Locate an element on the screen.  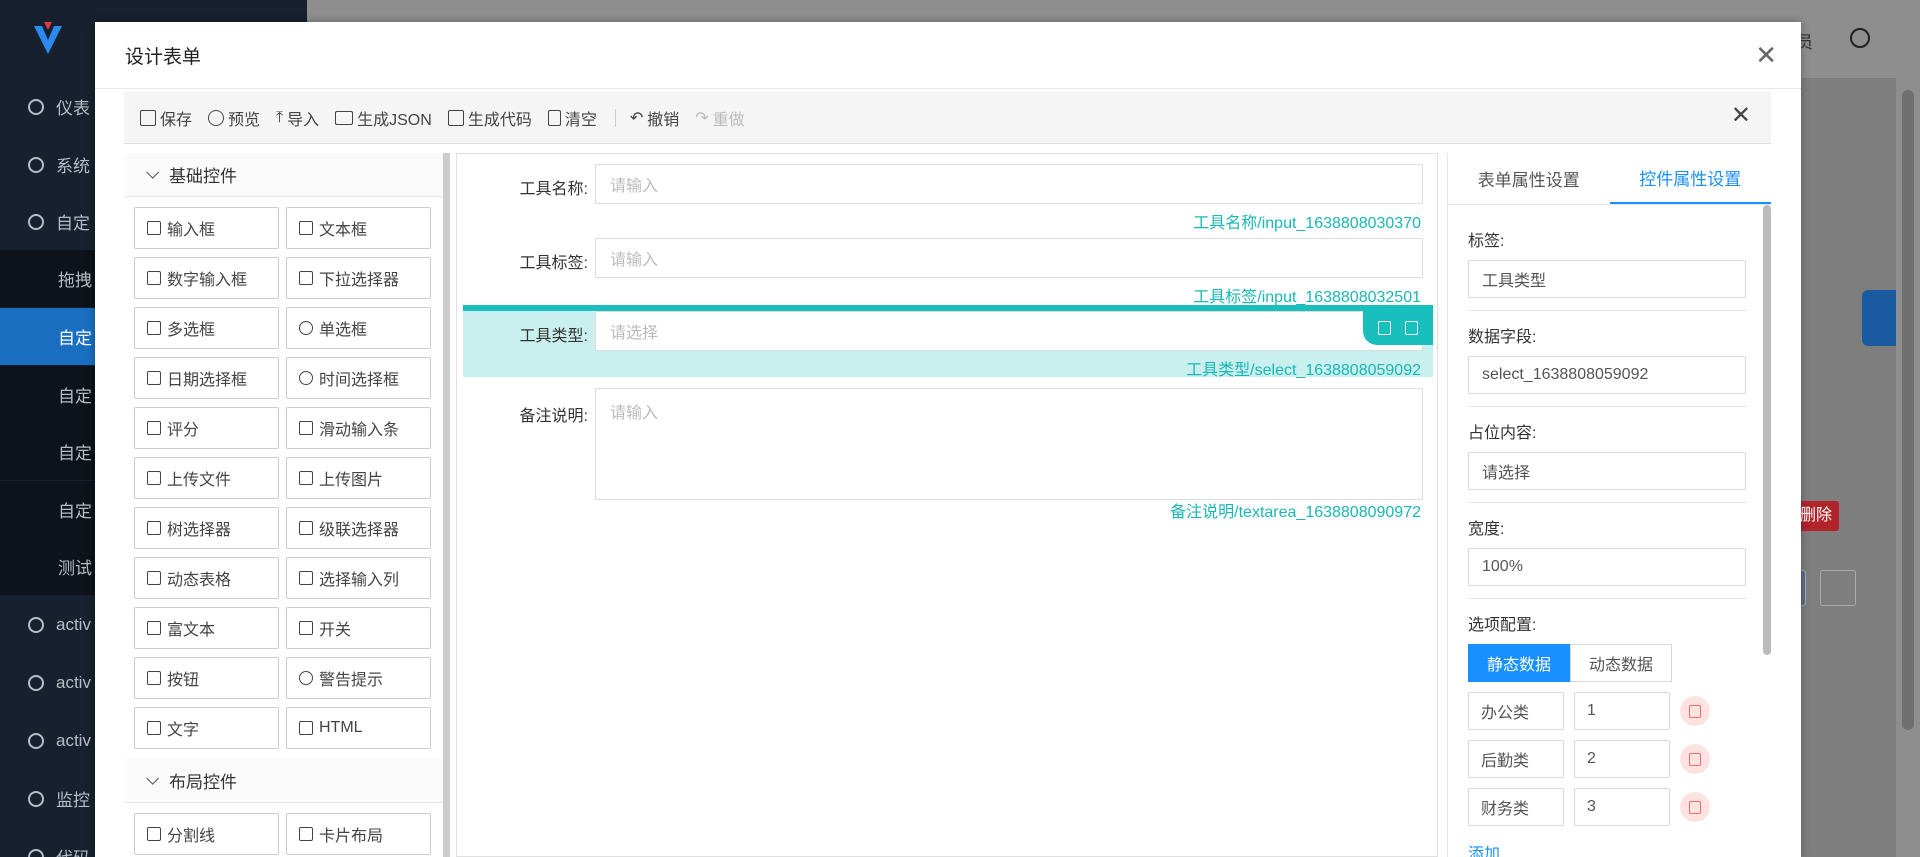
slider-icon is located at coordinates (306, 428).